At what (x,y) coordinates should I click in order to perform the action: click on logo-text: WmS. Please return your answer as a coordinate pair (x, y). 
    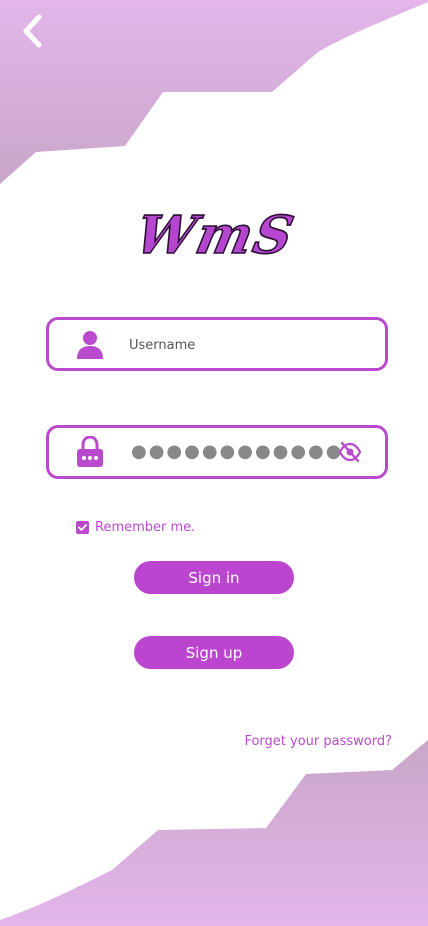
    Looking at the image, I should click on (215, 235).